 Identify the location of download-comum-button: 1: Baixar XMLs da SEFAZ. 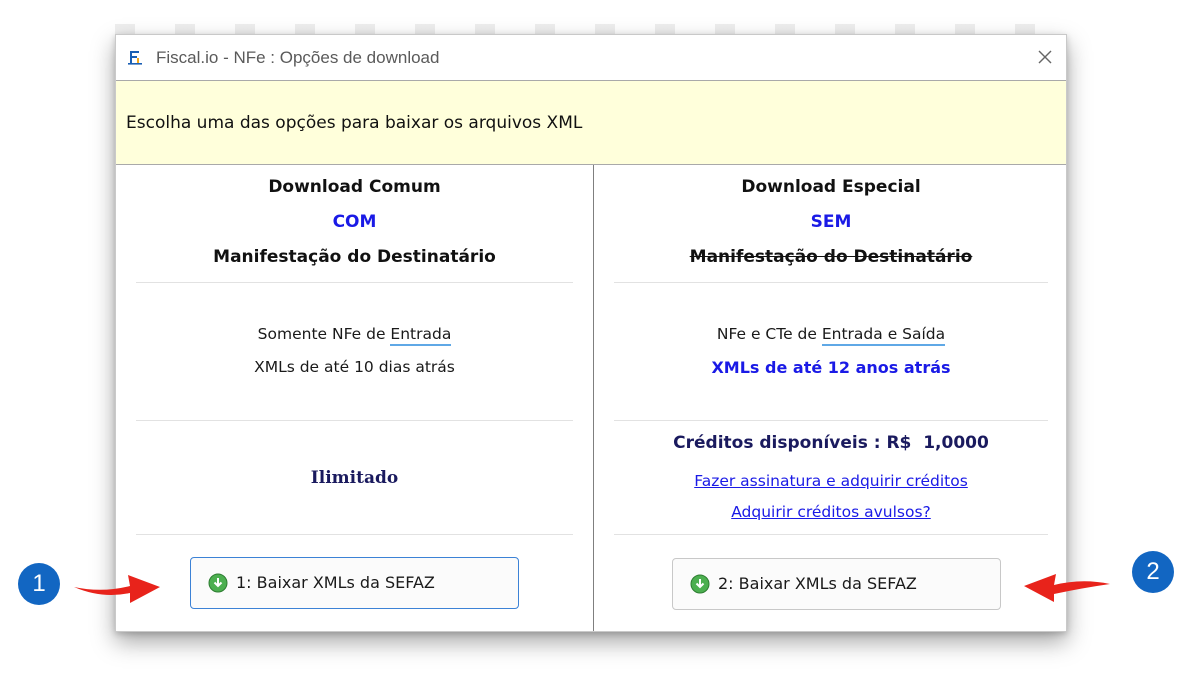
(354, 583).